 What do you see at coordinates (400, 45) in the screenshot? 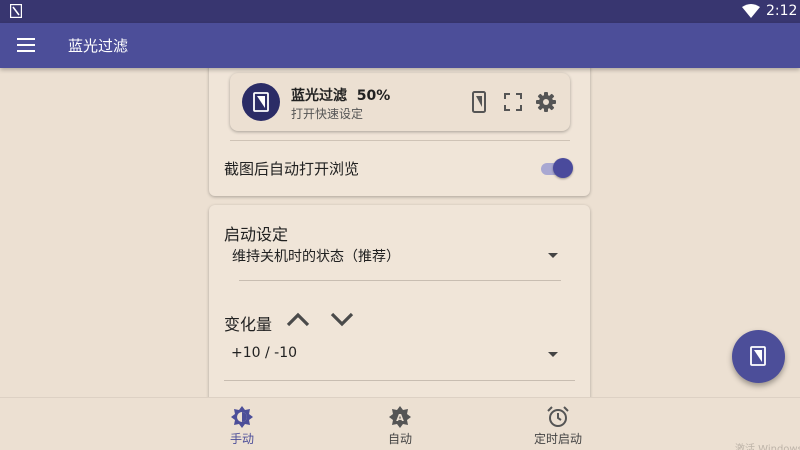
I see `app-bar: 蓝光过滤` at bounding box center [400, 45].